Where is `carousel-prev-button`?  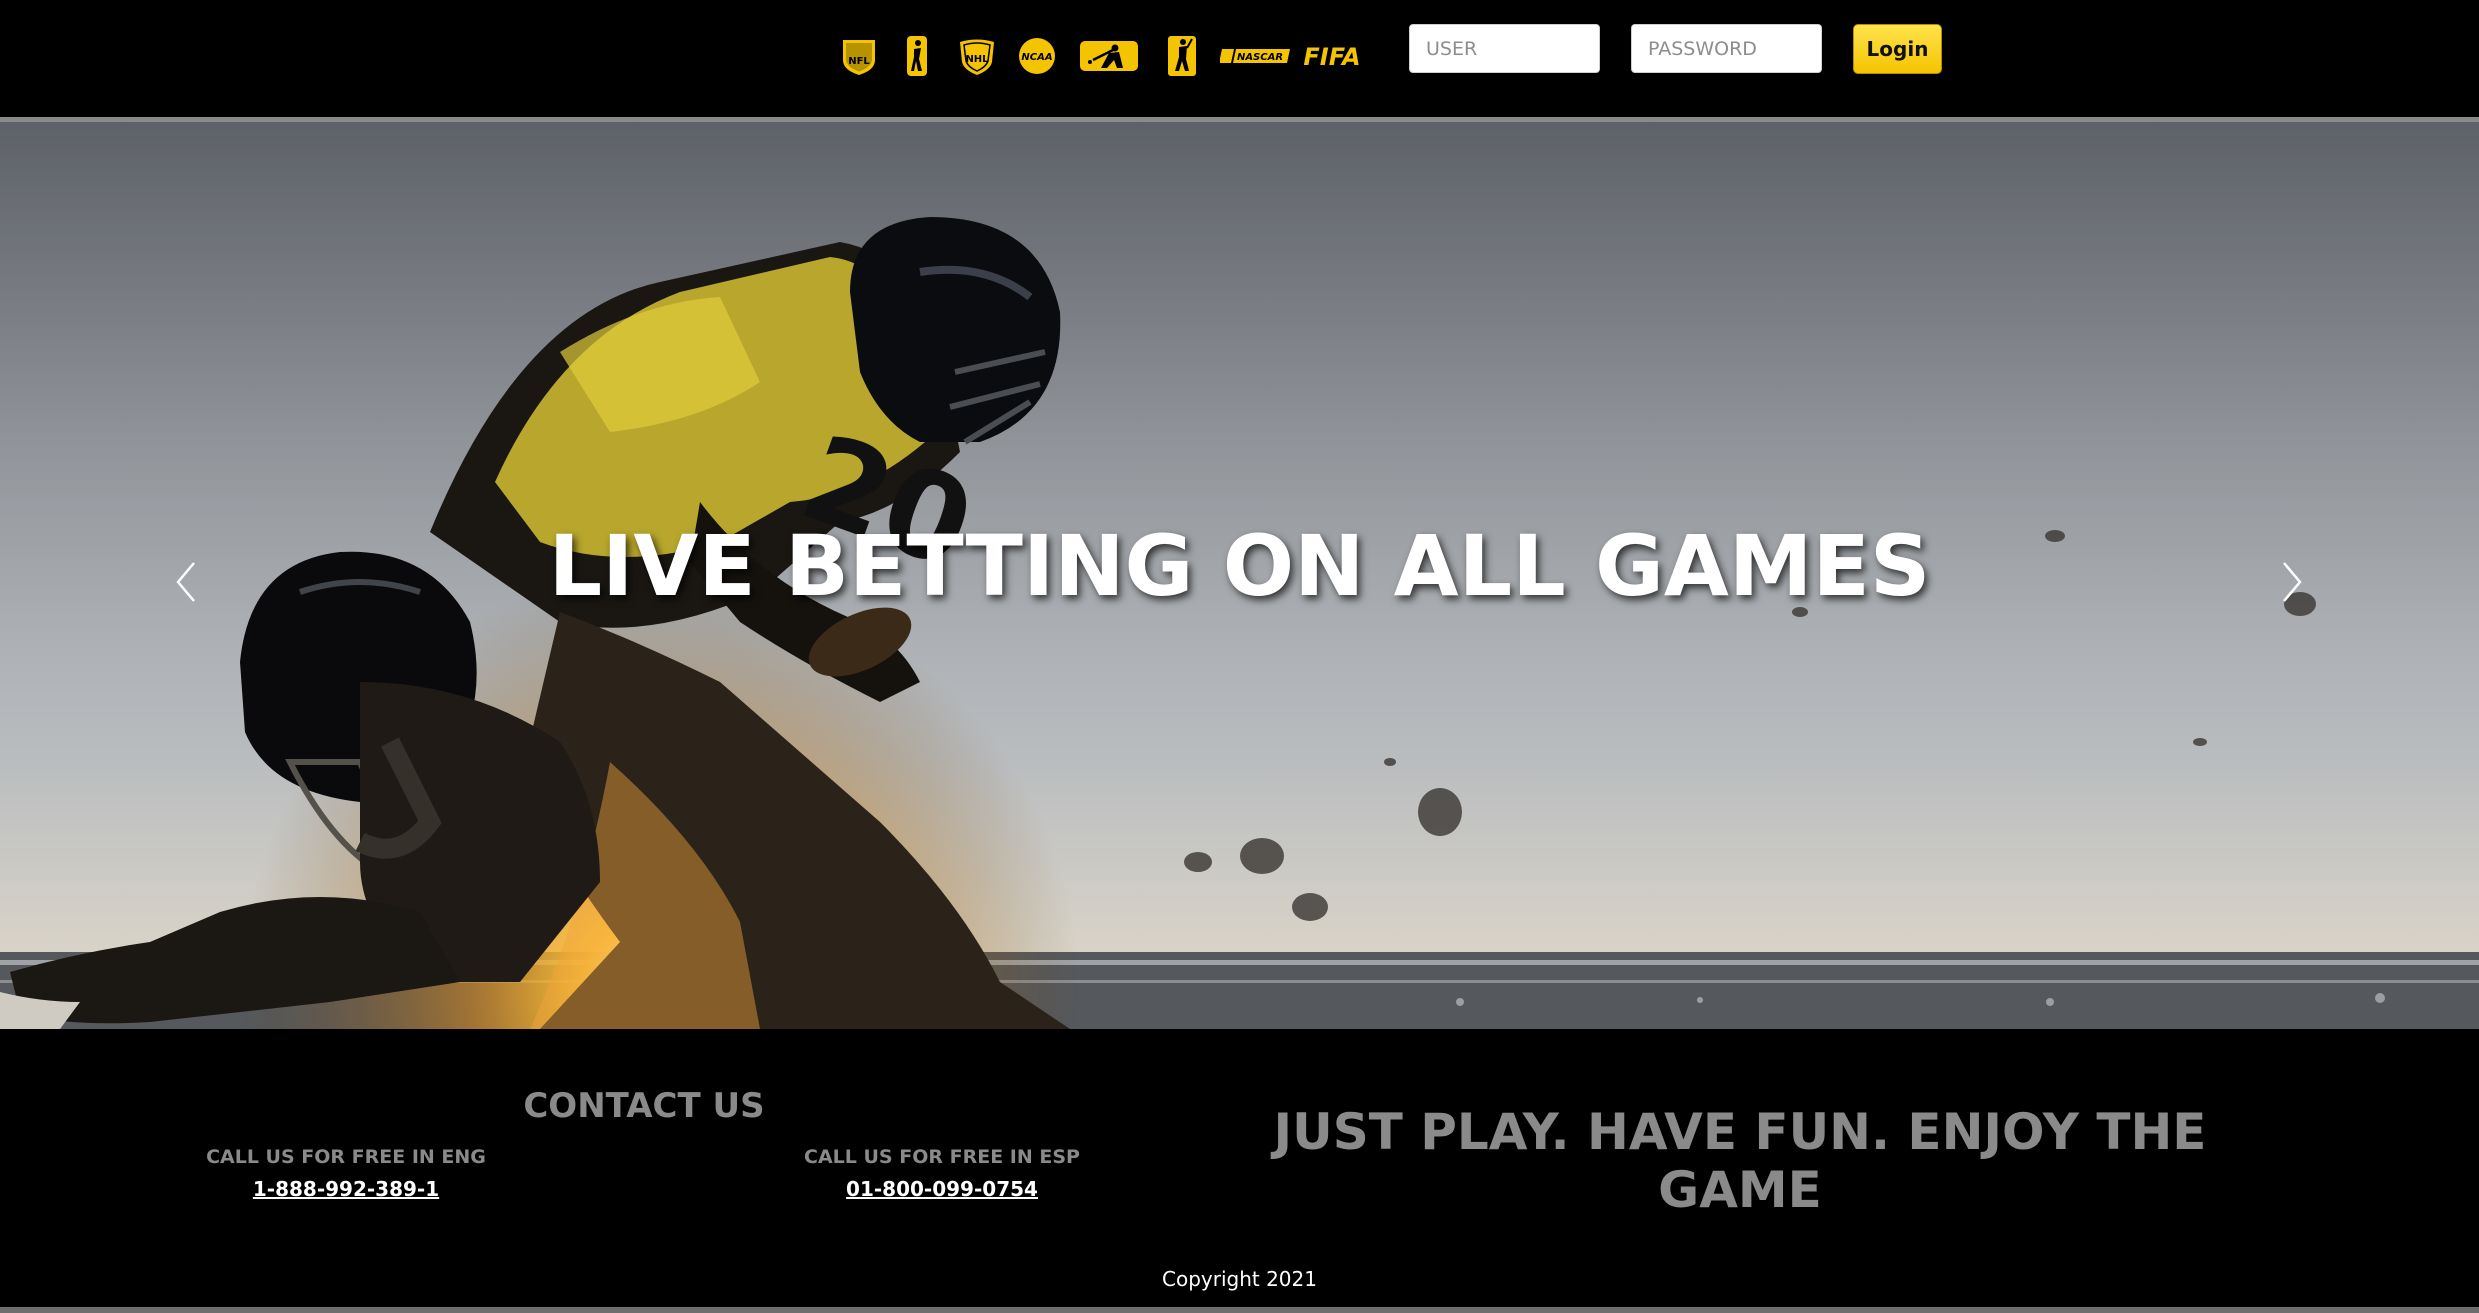
carousel-prev-button is located at coordinates (186, 582).